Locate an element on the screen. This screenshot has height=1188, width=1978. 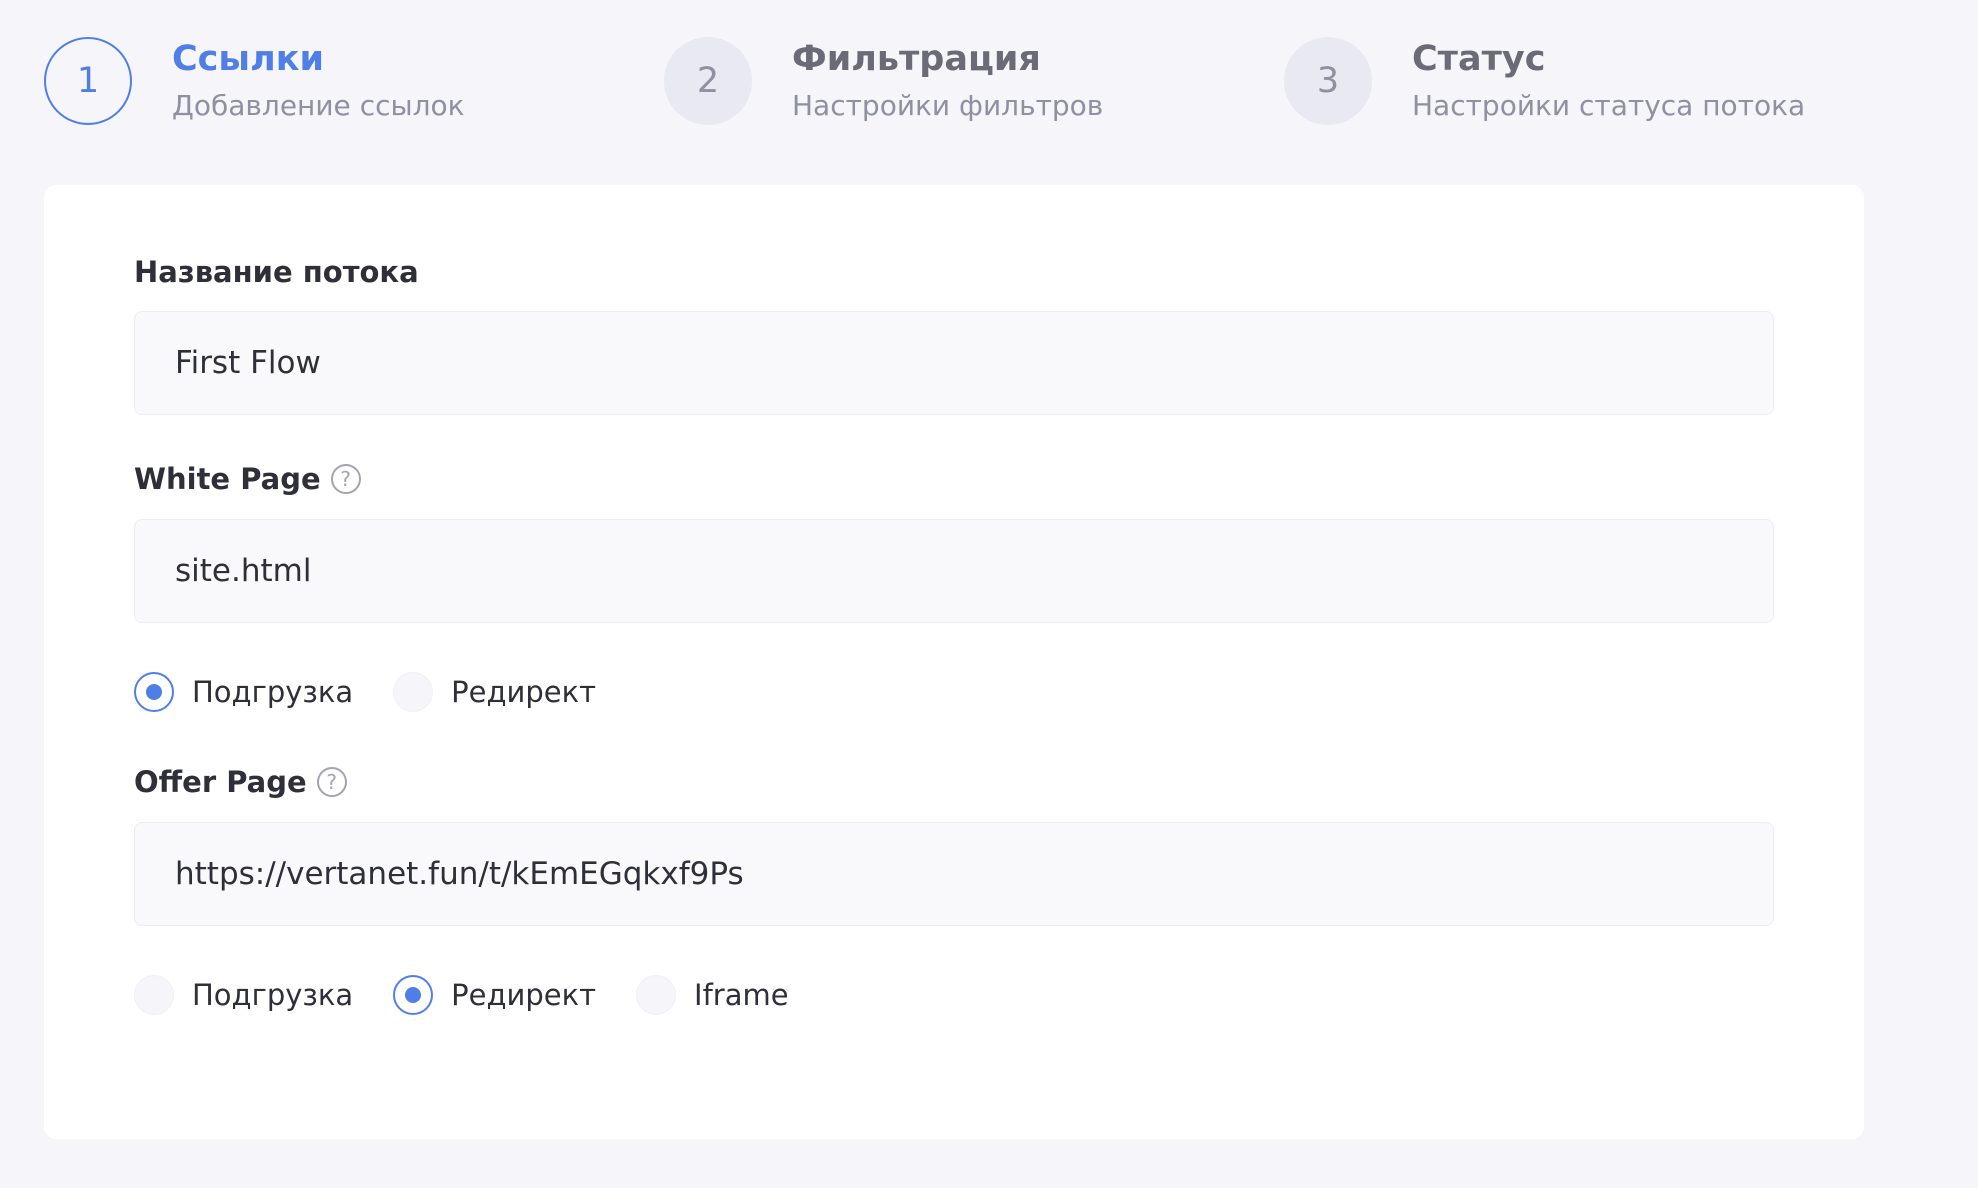
step-number: 1 is located at coordinates (88, 81).